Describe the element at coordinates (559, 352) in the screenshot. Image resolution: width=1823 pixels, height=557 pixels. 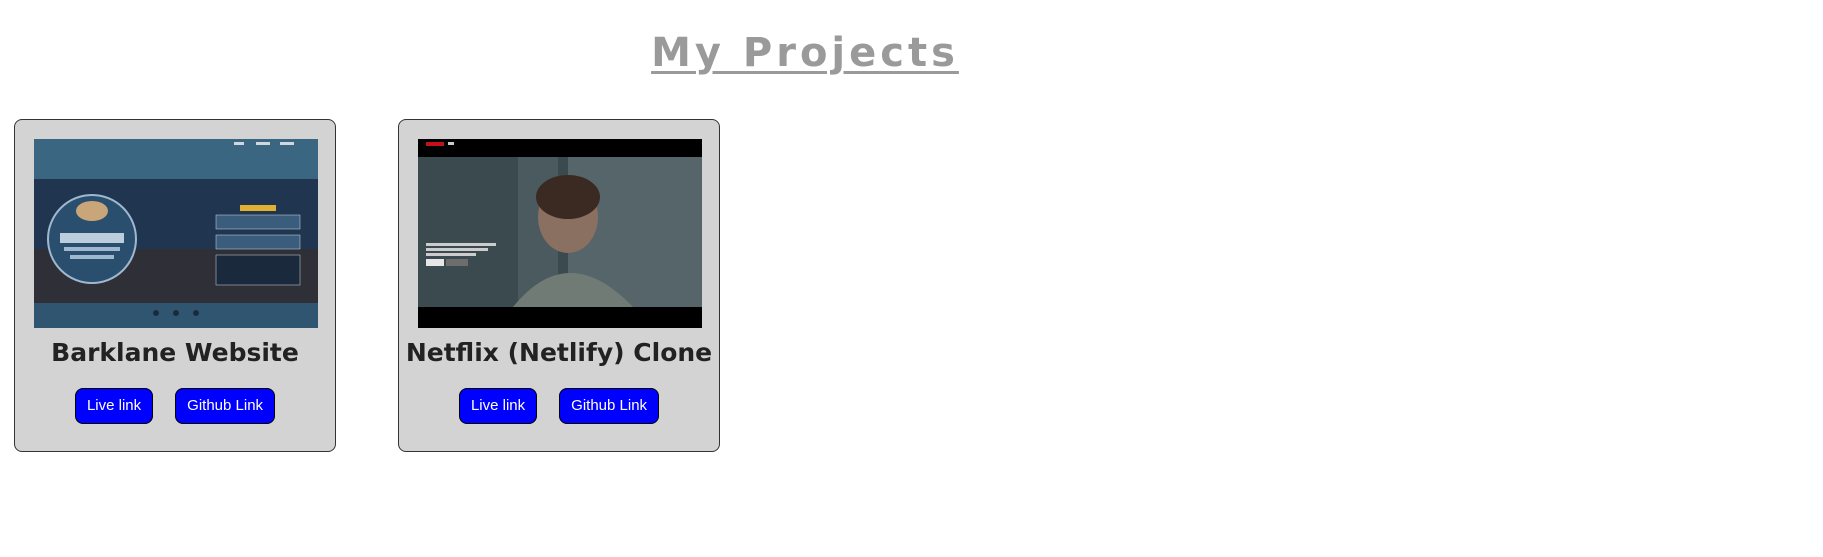
I see `project-title: Netflix (Netlify) Clone` at that location.